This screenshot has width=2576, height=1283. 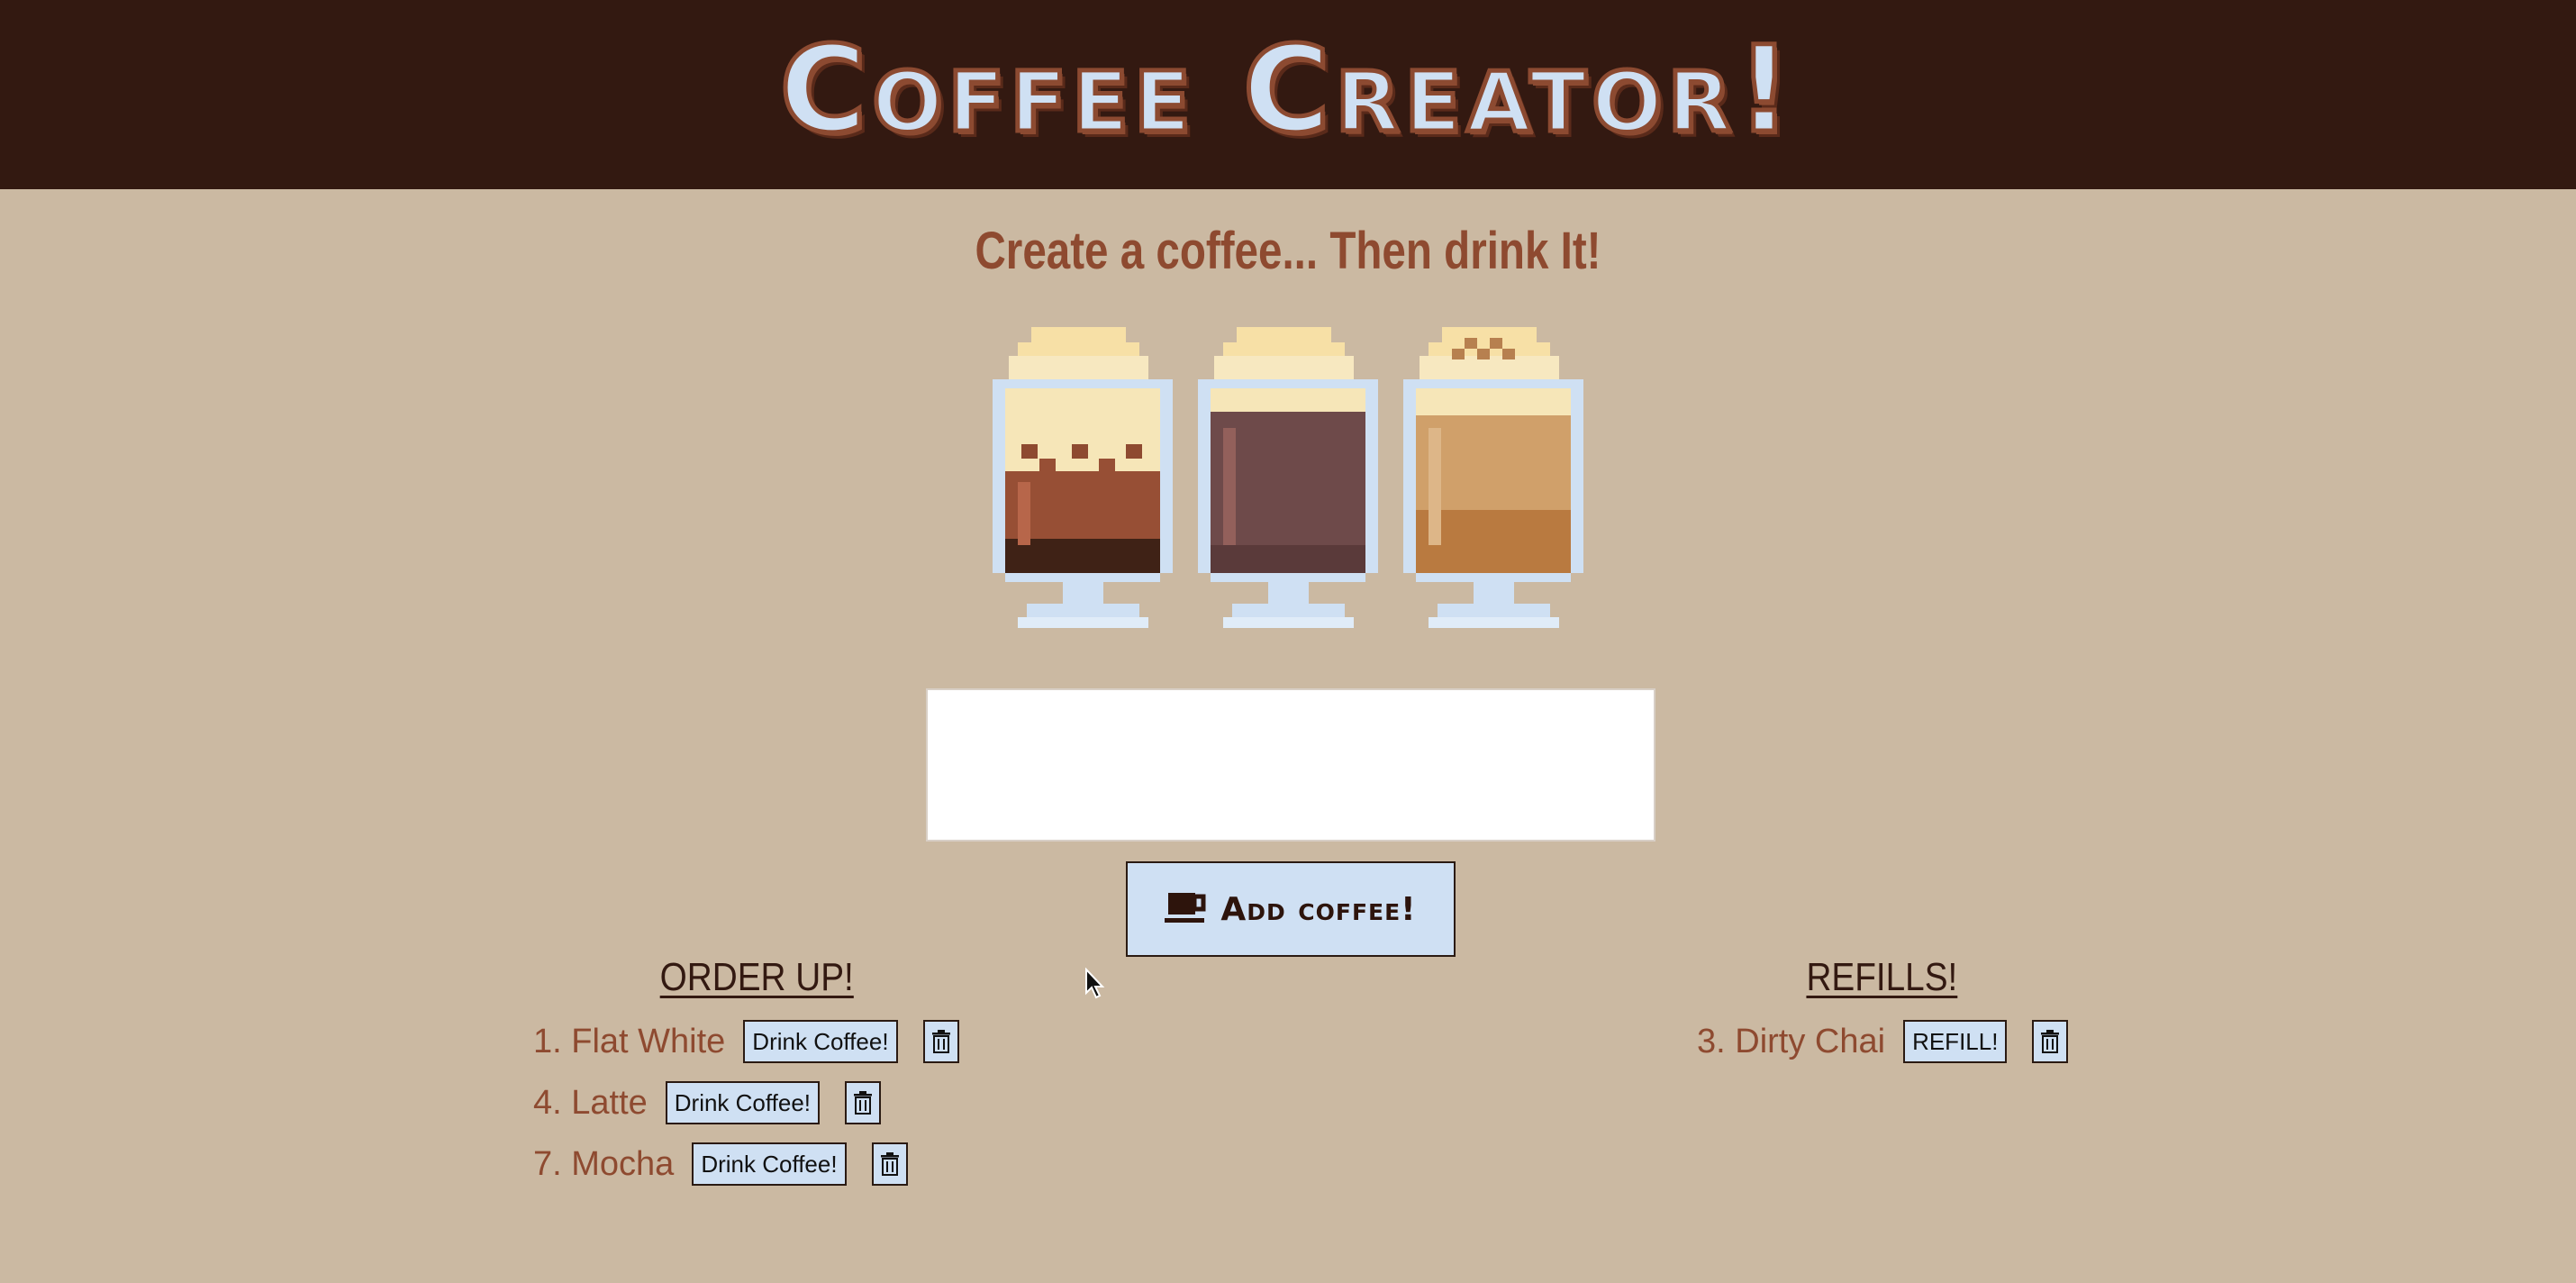 I want to click on glass-latte, so click(x=1493, y=477).